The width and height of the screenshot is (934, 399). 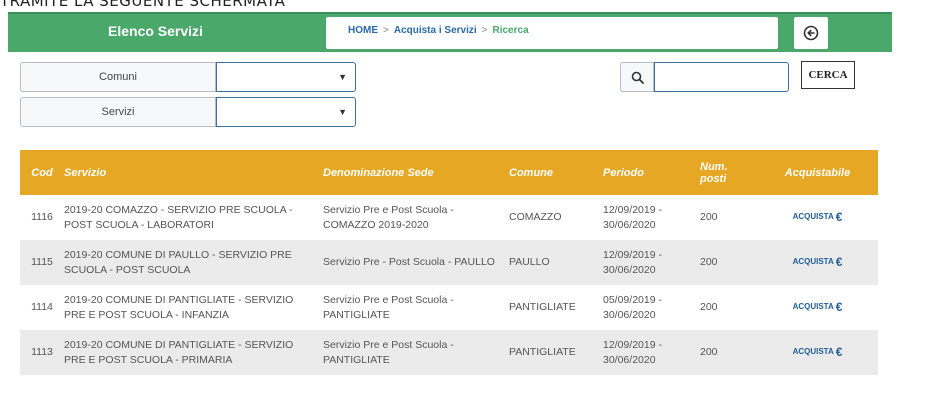 What do you see at coordinates (42, 217) in the screenshot?
I see `cell-cod: 1116` at bounding box center [42, 217].